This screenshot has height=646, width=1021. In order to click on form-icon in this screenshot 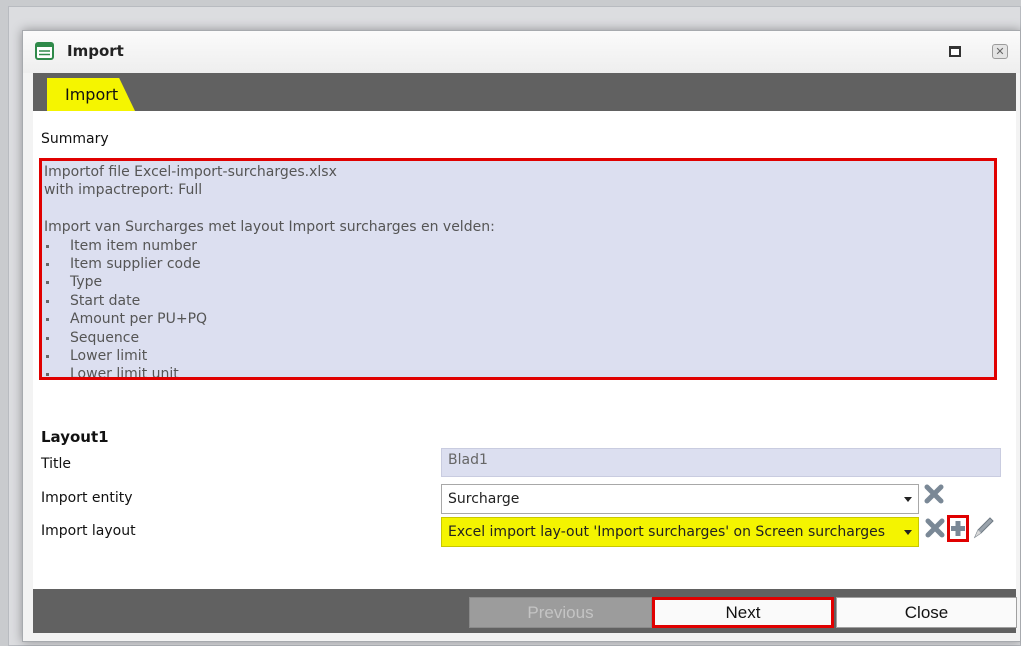, I will do `click(44, 51)`.